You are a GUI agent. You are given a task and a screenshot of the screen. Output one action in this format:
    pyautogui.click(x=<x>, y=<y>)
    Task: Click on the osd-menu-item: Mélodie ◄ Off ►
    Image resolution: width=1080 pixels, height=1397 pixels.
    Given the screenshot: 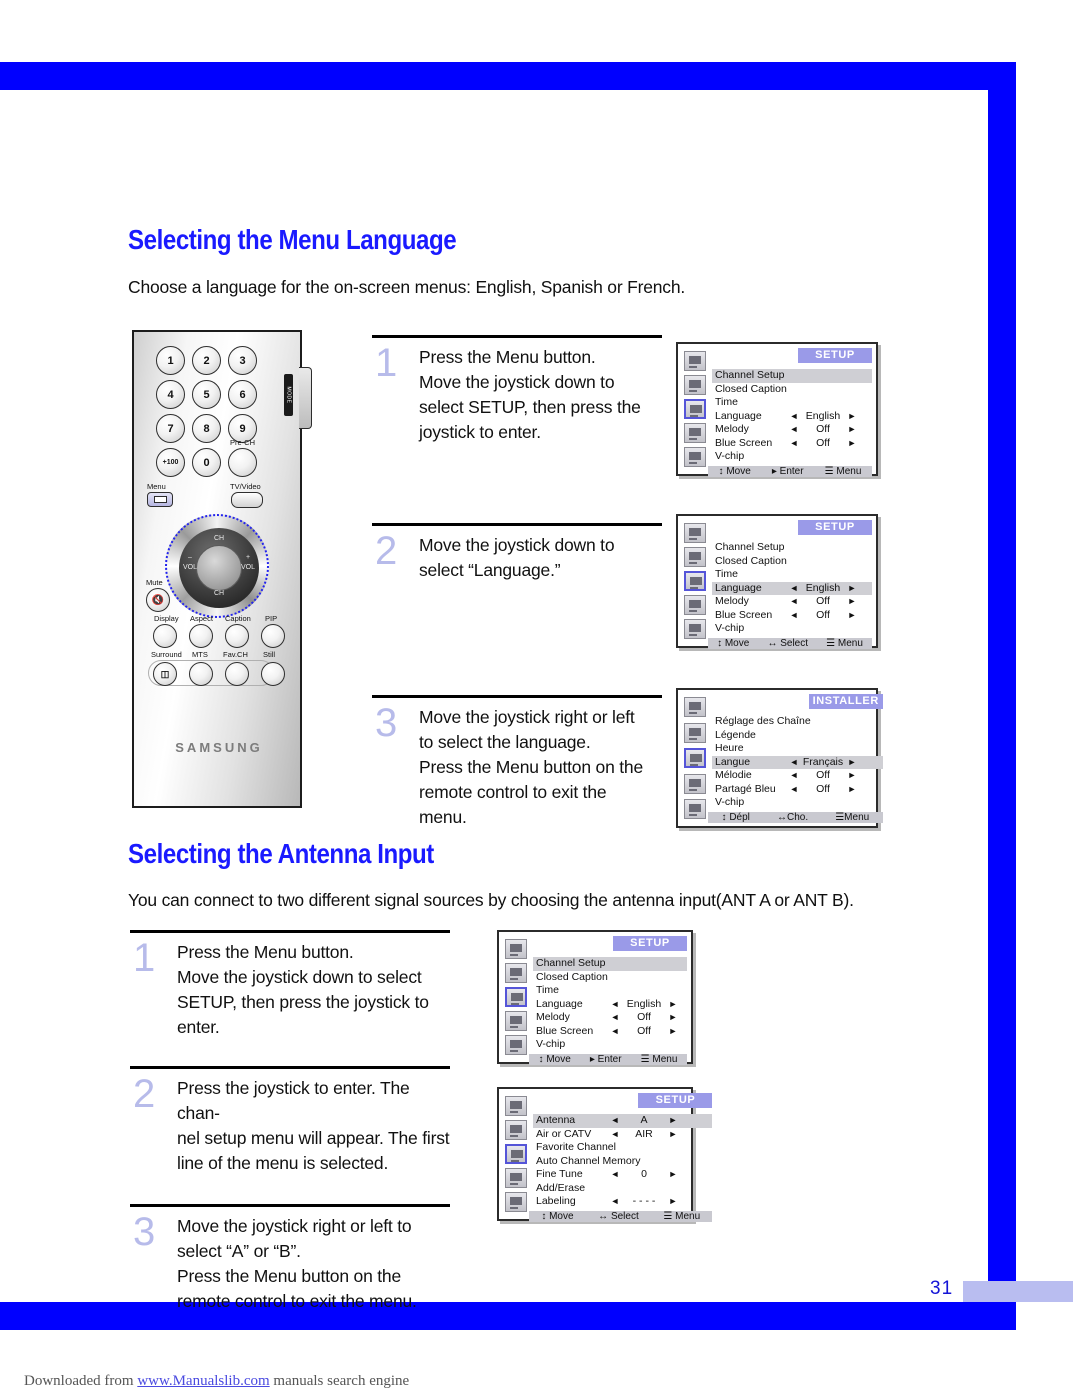 What is the action you would take?
    pyautogui.click(x=797, y=776)
    